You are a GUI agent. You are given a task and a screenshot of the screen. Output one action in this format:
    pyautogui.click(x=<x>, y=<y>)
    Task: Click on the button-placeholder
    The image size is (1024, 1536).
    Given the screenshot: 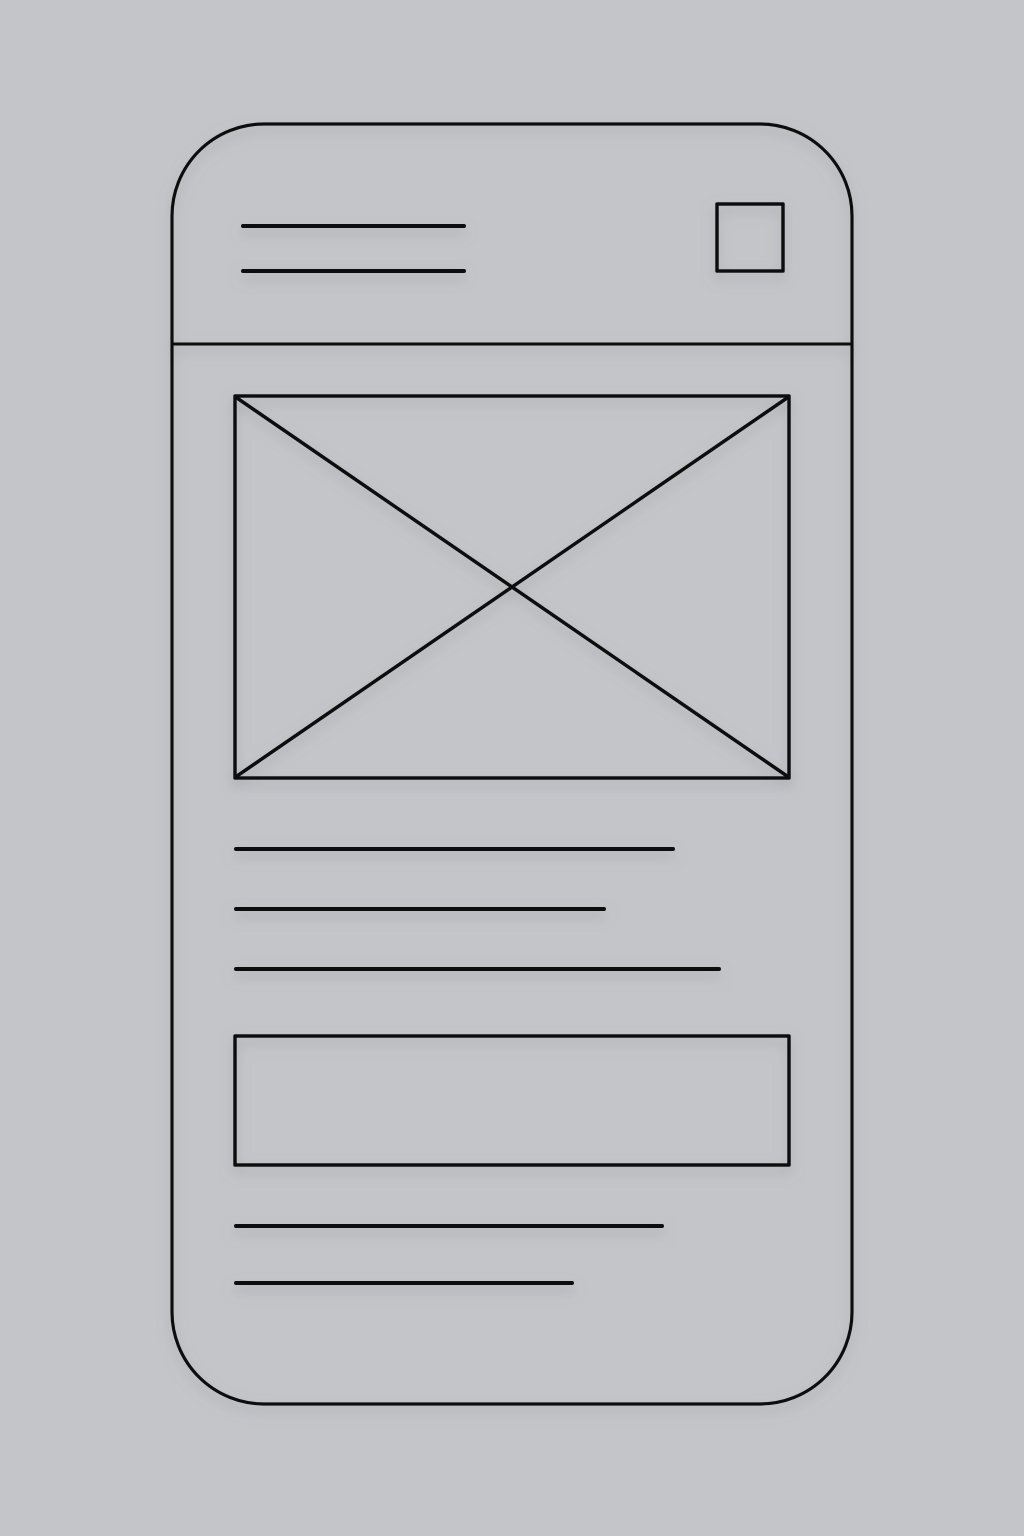 What is the action you would take?
    pyautogui.click(x=512, y=1100)
    